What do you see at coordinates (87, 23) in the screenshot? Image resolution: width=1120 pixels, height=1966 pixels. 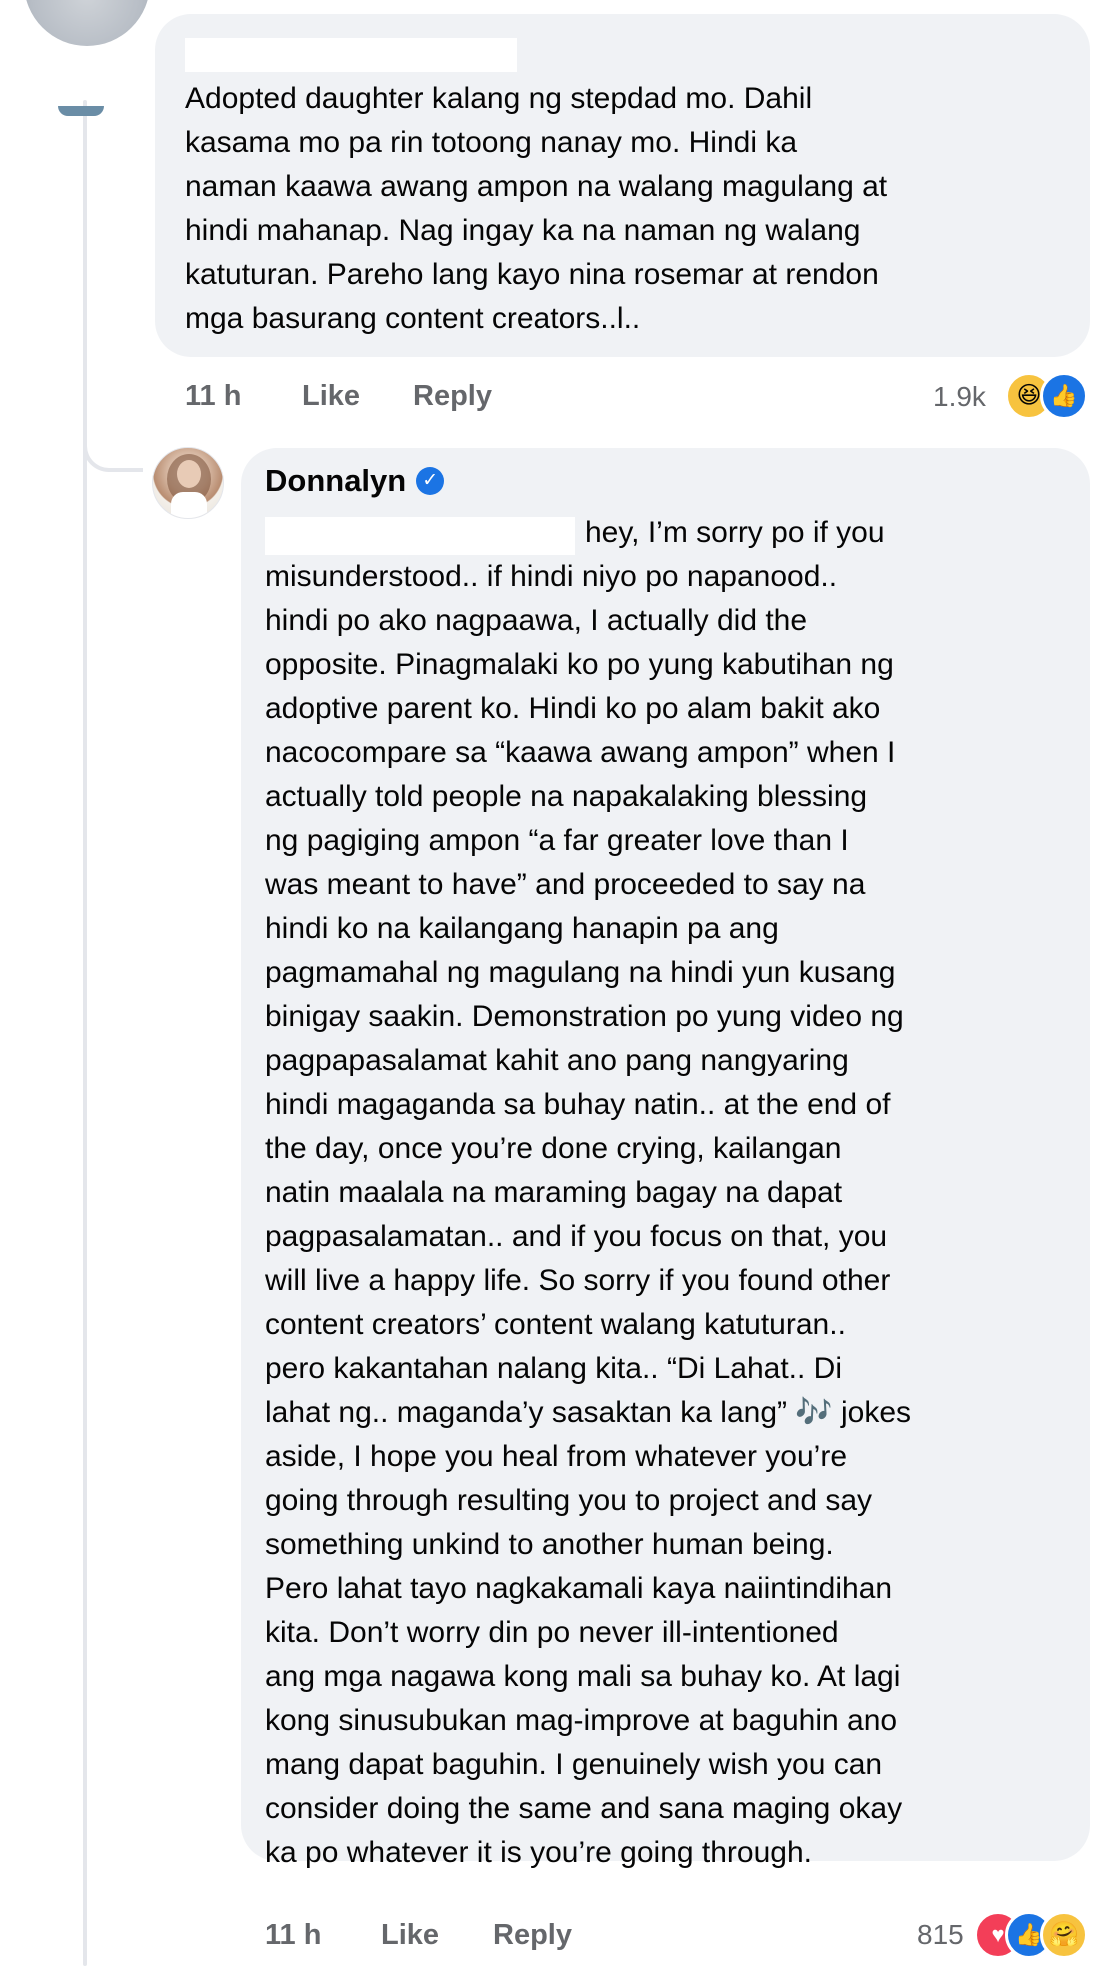 I see `commenter-avatar` at bounding box center [87, 23].